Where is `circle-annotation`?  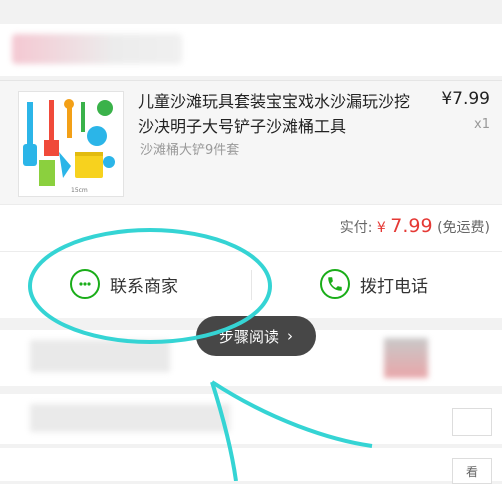
circle-annotation is located at coordinates (150, 286).